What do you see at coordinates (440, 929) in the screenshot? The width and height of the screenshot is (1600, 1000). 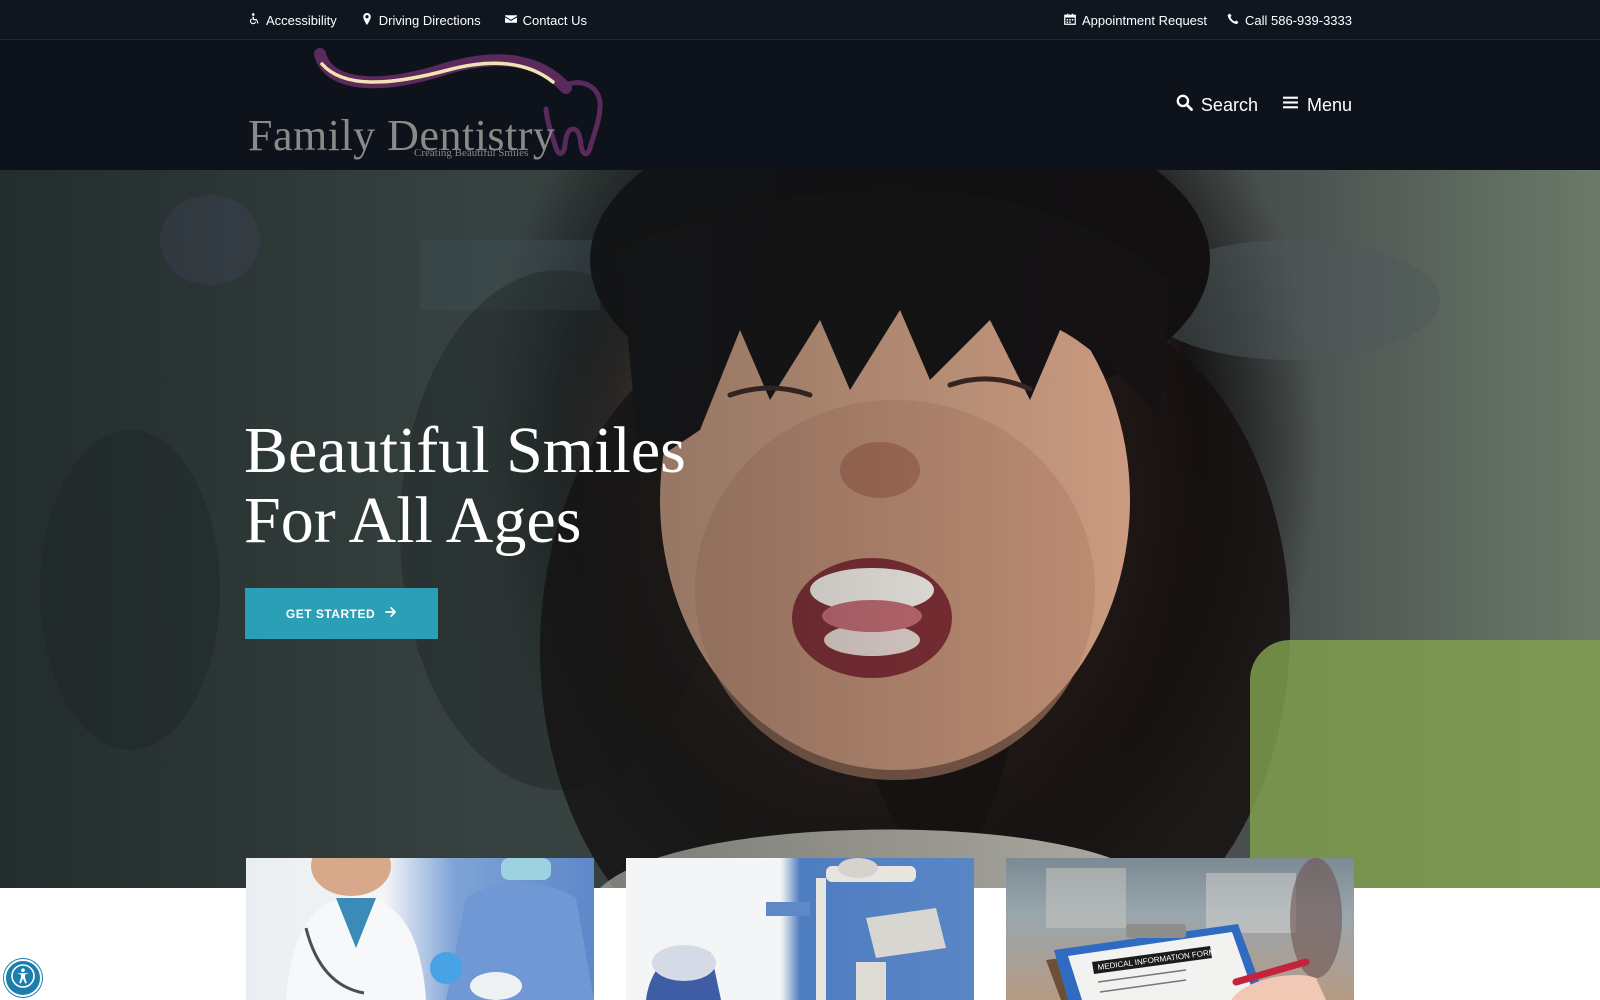 I see `dentists-with-patient-photo` at bounding box center [440, 929].